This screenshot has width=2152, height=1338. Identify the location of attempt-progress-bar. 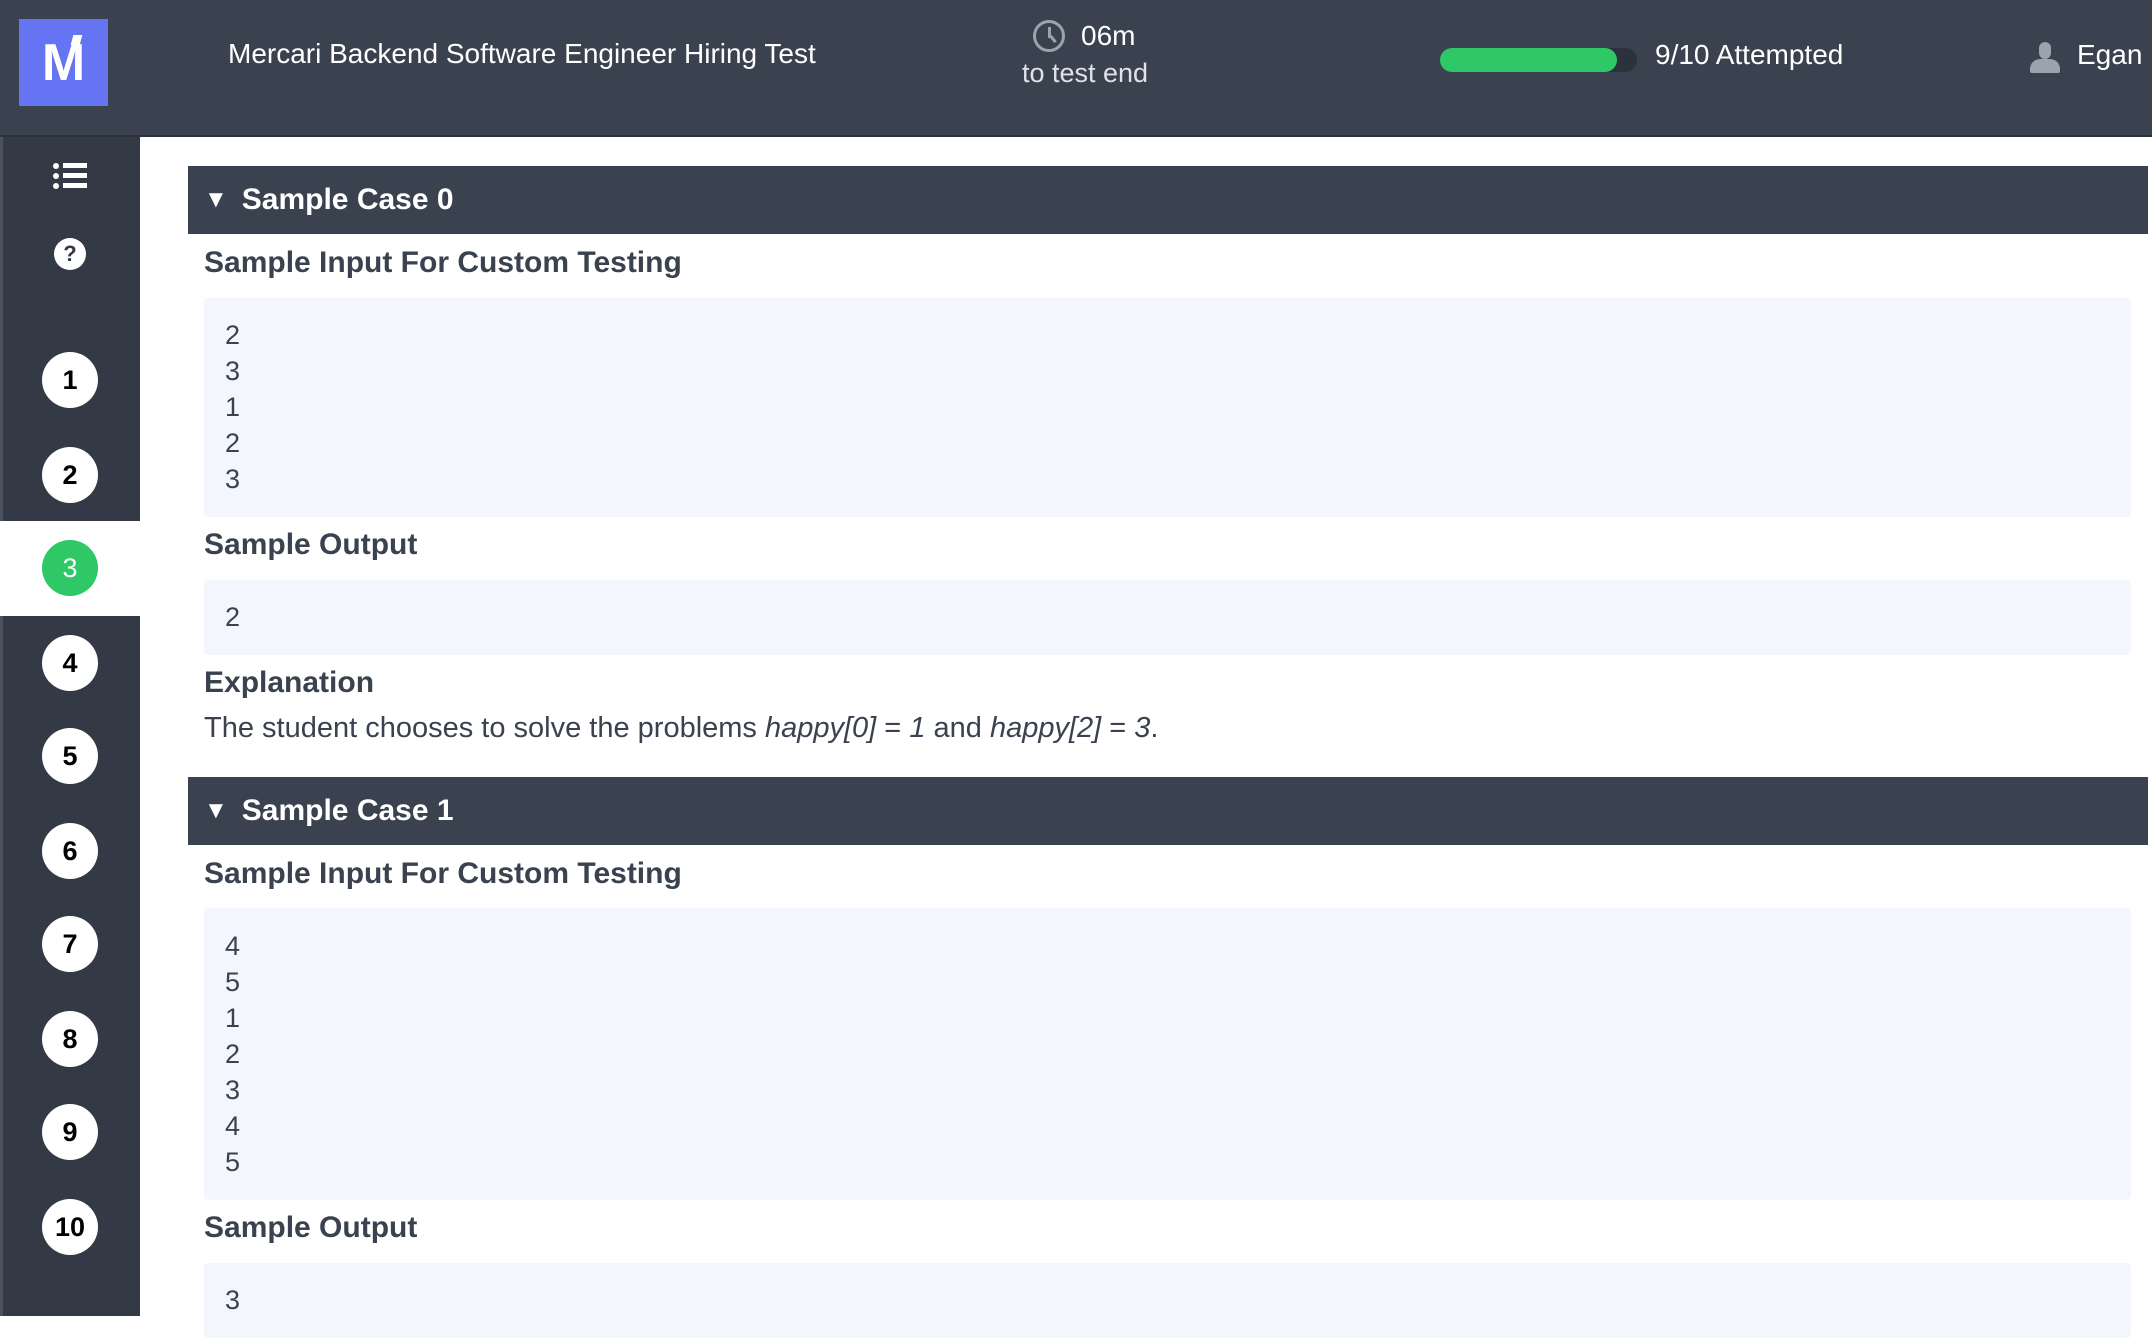
(1538, 60).